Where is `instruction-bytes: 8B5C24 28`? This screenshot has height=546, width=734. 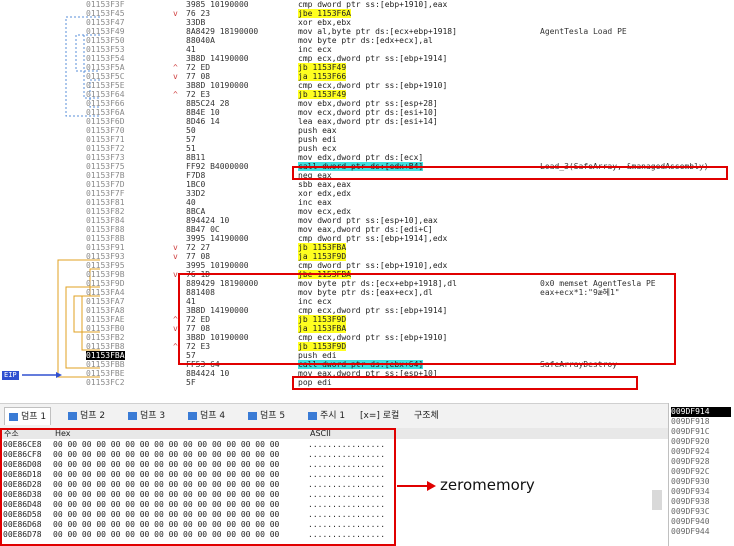
instruction-bytes: 8B5C24 28 is located at coordinates (208, 103).